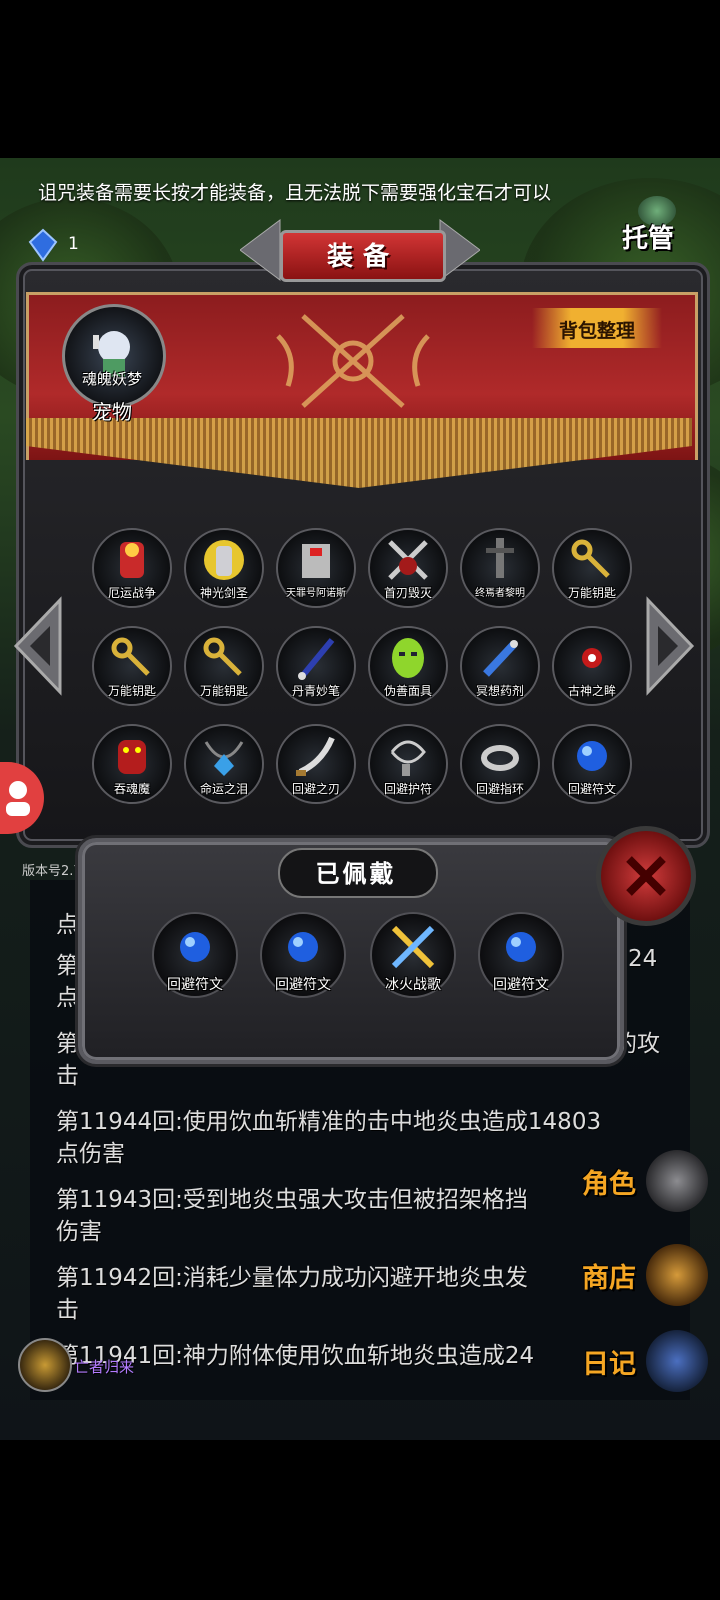  I want to click on potion-icon, so click(500, 658).